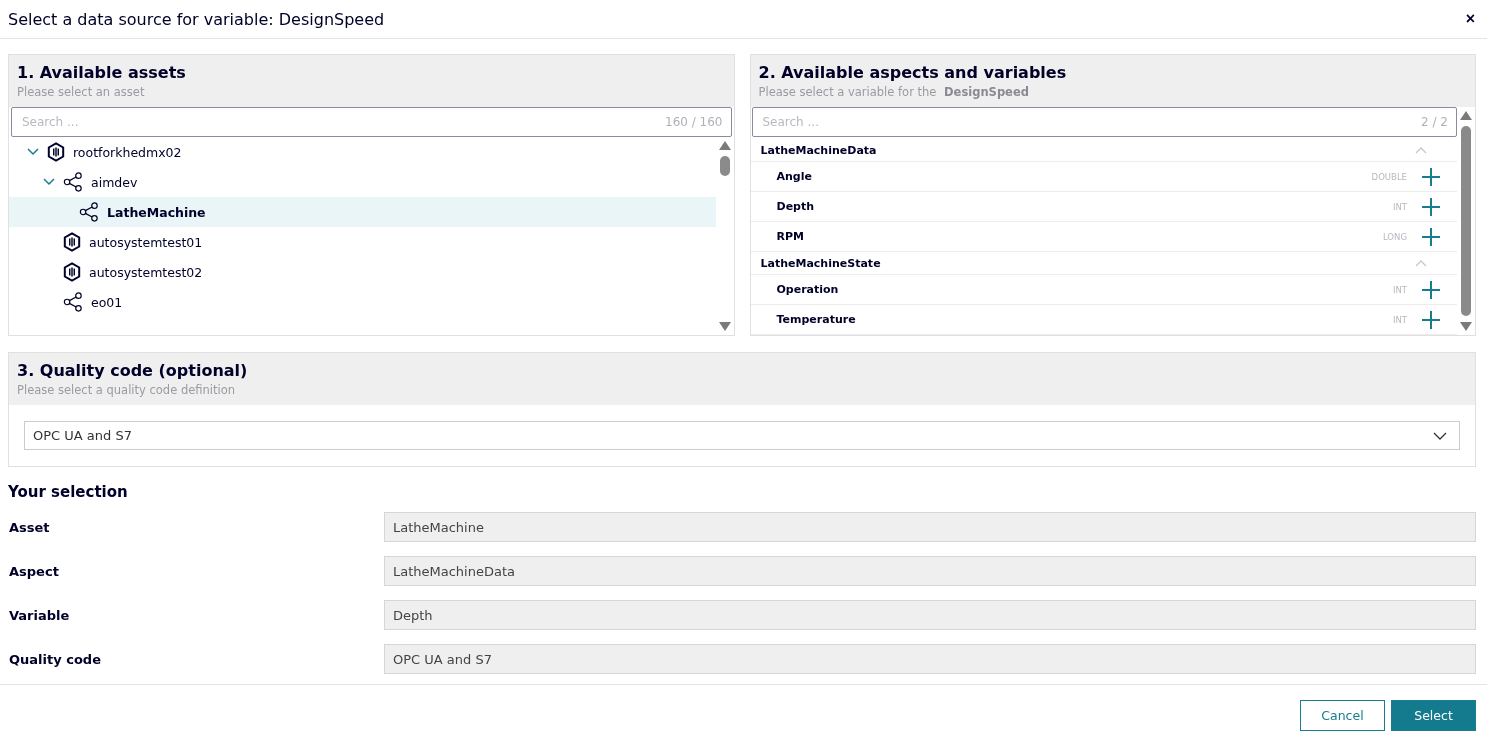 The image size is (1487, 743). Describe the element at coordinates (127, 390) in the screenshot. I see `panel-subtitle: Please select a quality code definition` at that location.